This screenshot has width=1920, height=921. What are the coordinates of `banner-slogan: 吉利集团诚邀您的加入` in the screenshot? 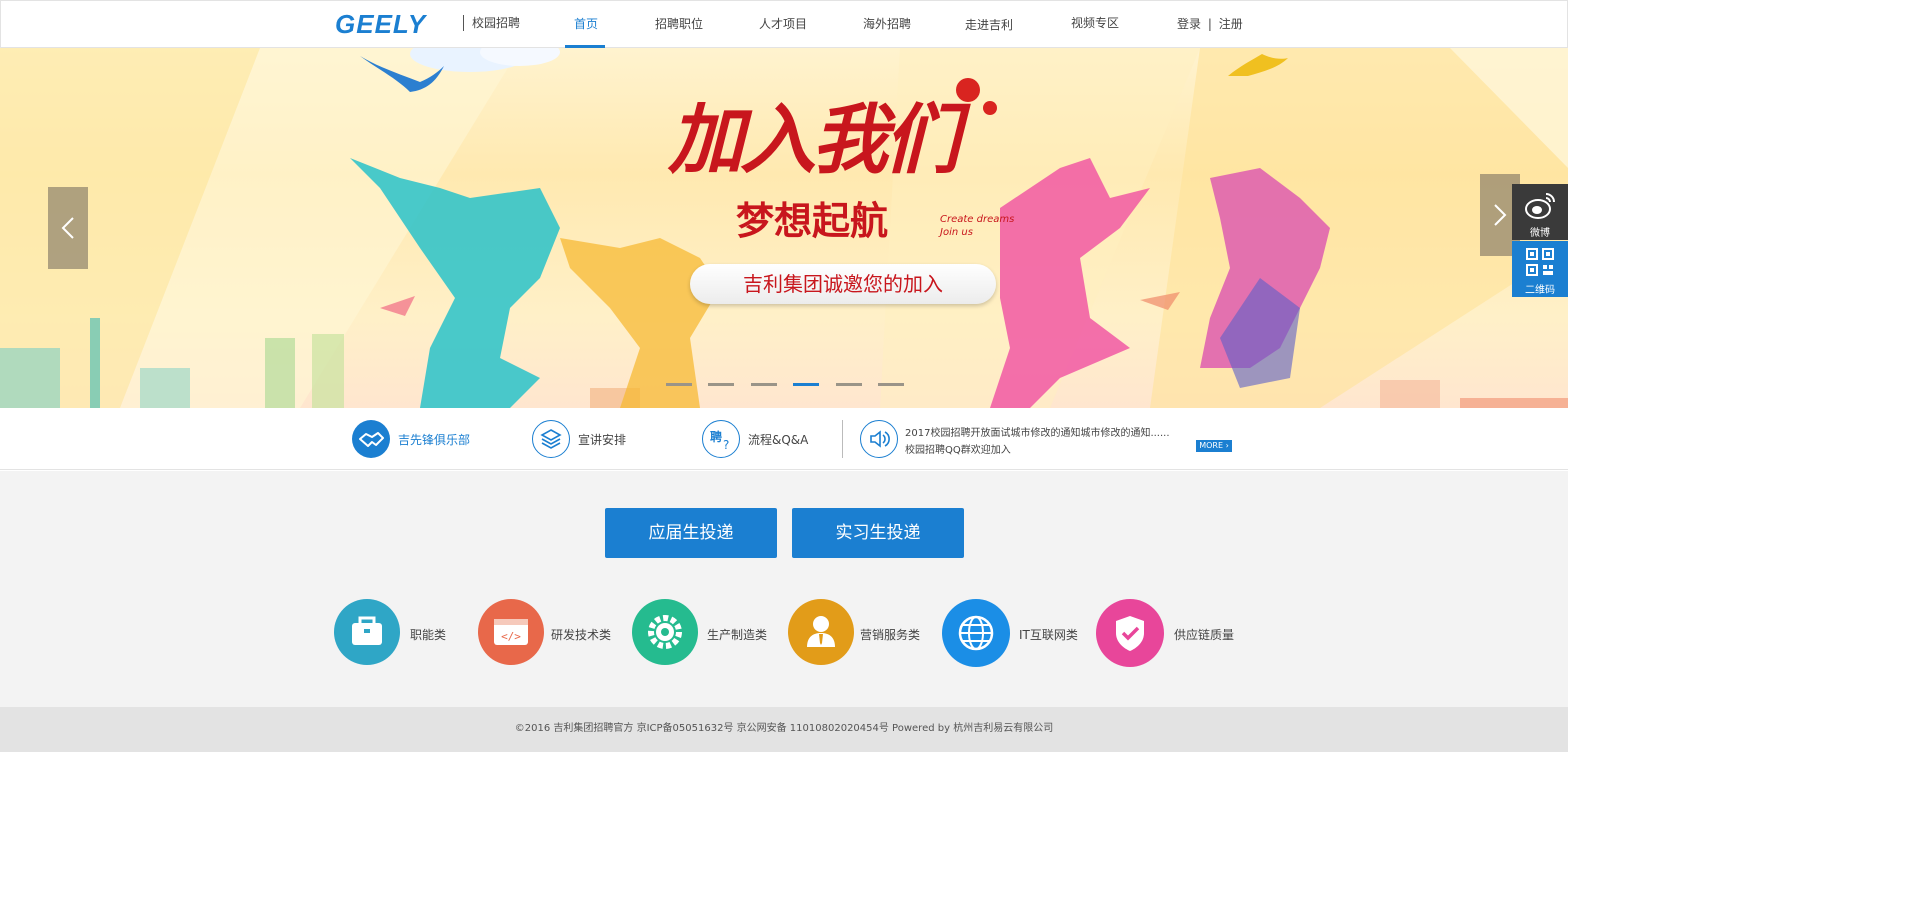 It's located at (843, 284).